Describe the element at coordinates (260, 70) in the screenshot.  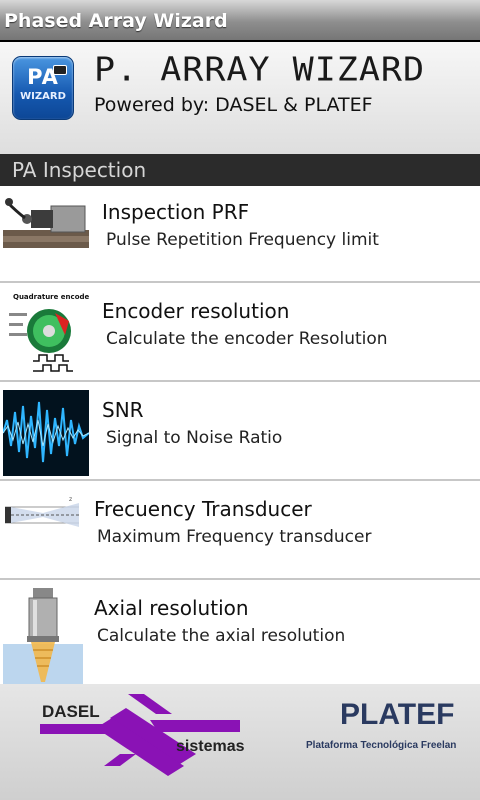
I see `app-title: P. ARRAY WIZARD` at that location.